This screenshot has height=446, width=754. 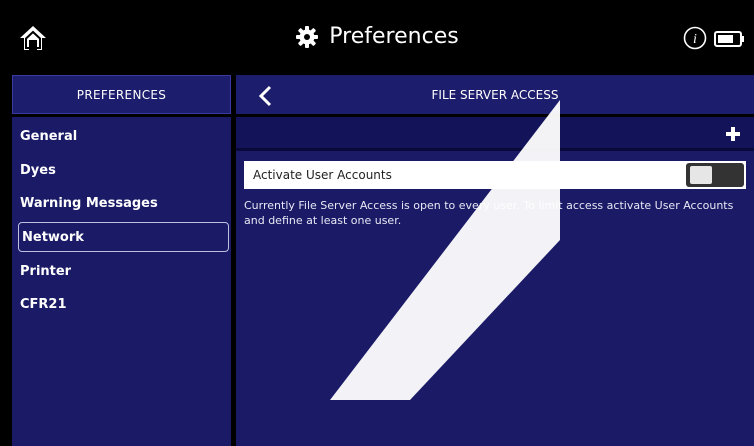 I want to click on panel-title: FILE SERVER ACCESS, so click(x=495, y=94).